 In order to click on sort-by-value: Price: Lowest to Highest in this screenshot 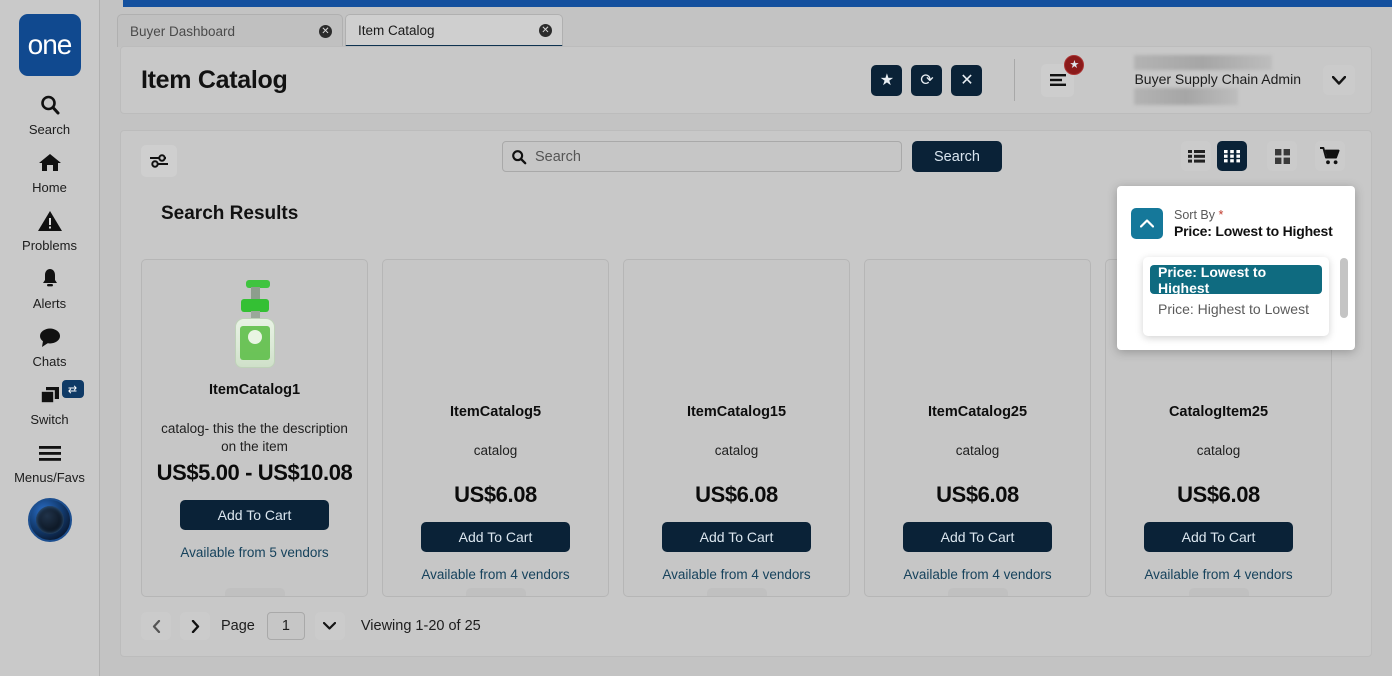, I will do `click(1253, 231)`.